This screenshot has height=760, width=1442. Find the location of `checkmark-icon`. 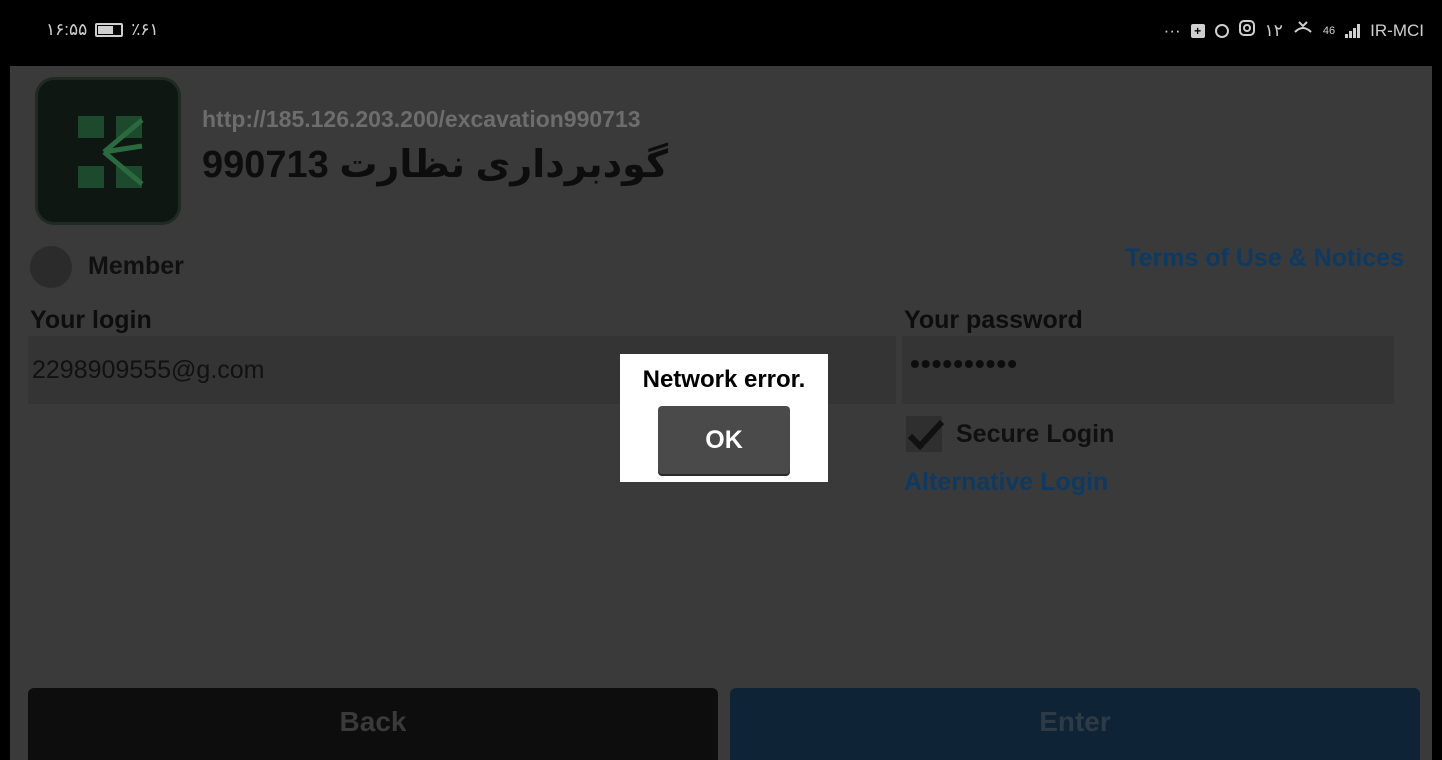

checkmark-icon is located at coordinates (926, 435).